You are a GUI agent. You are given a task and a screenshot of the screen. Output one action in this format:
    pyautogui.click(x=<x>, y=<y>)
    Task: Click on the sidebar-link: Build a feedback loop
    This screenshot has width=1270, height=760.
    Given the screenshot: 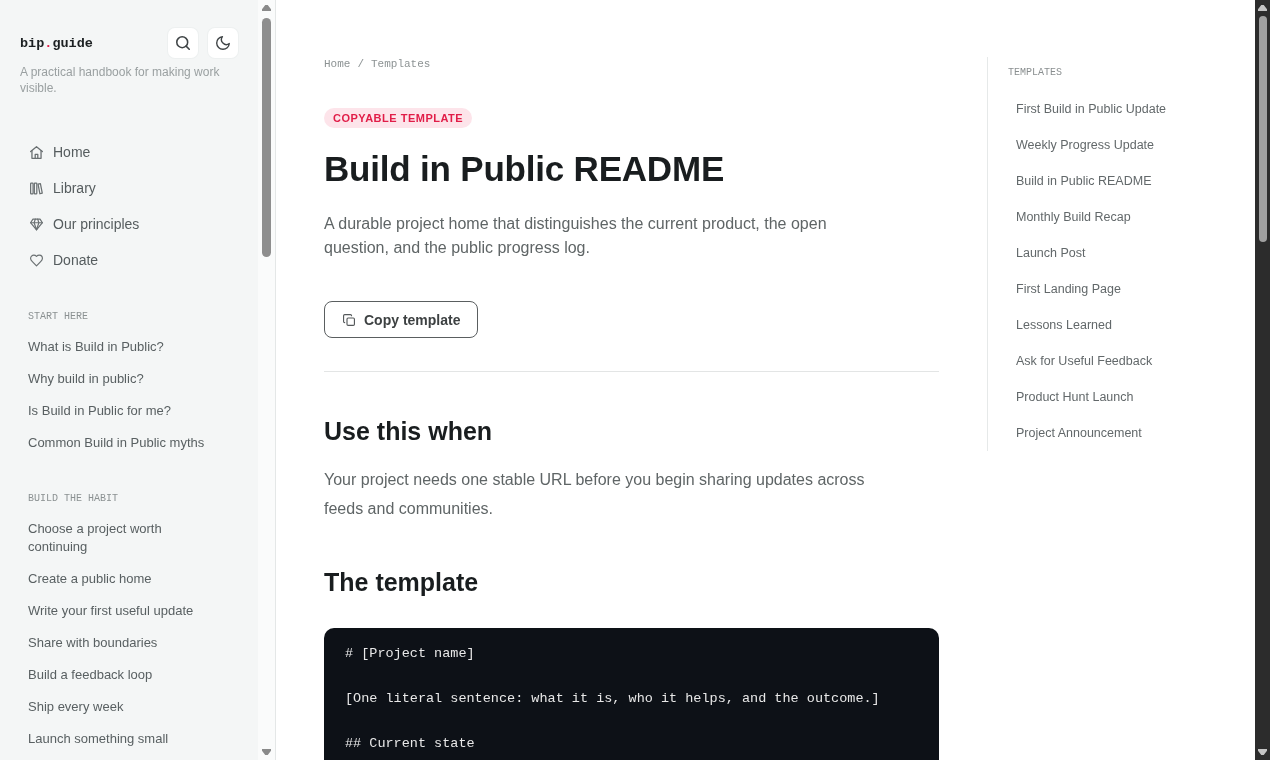 What is the action you would take?
    pyautogui.click(x=90, y=675)
    